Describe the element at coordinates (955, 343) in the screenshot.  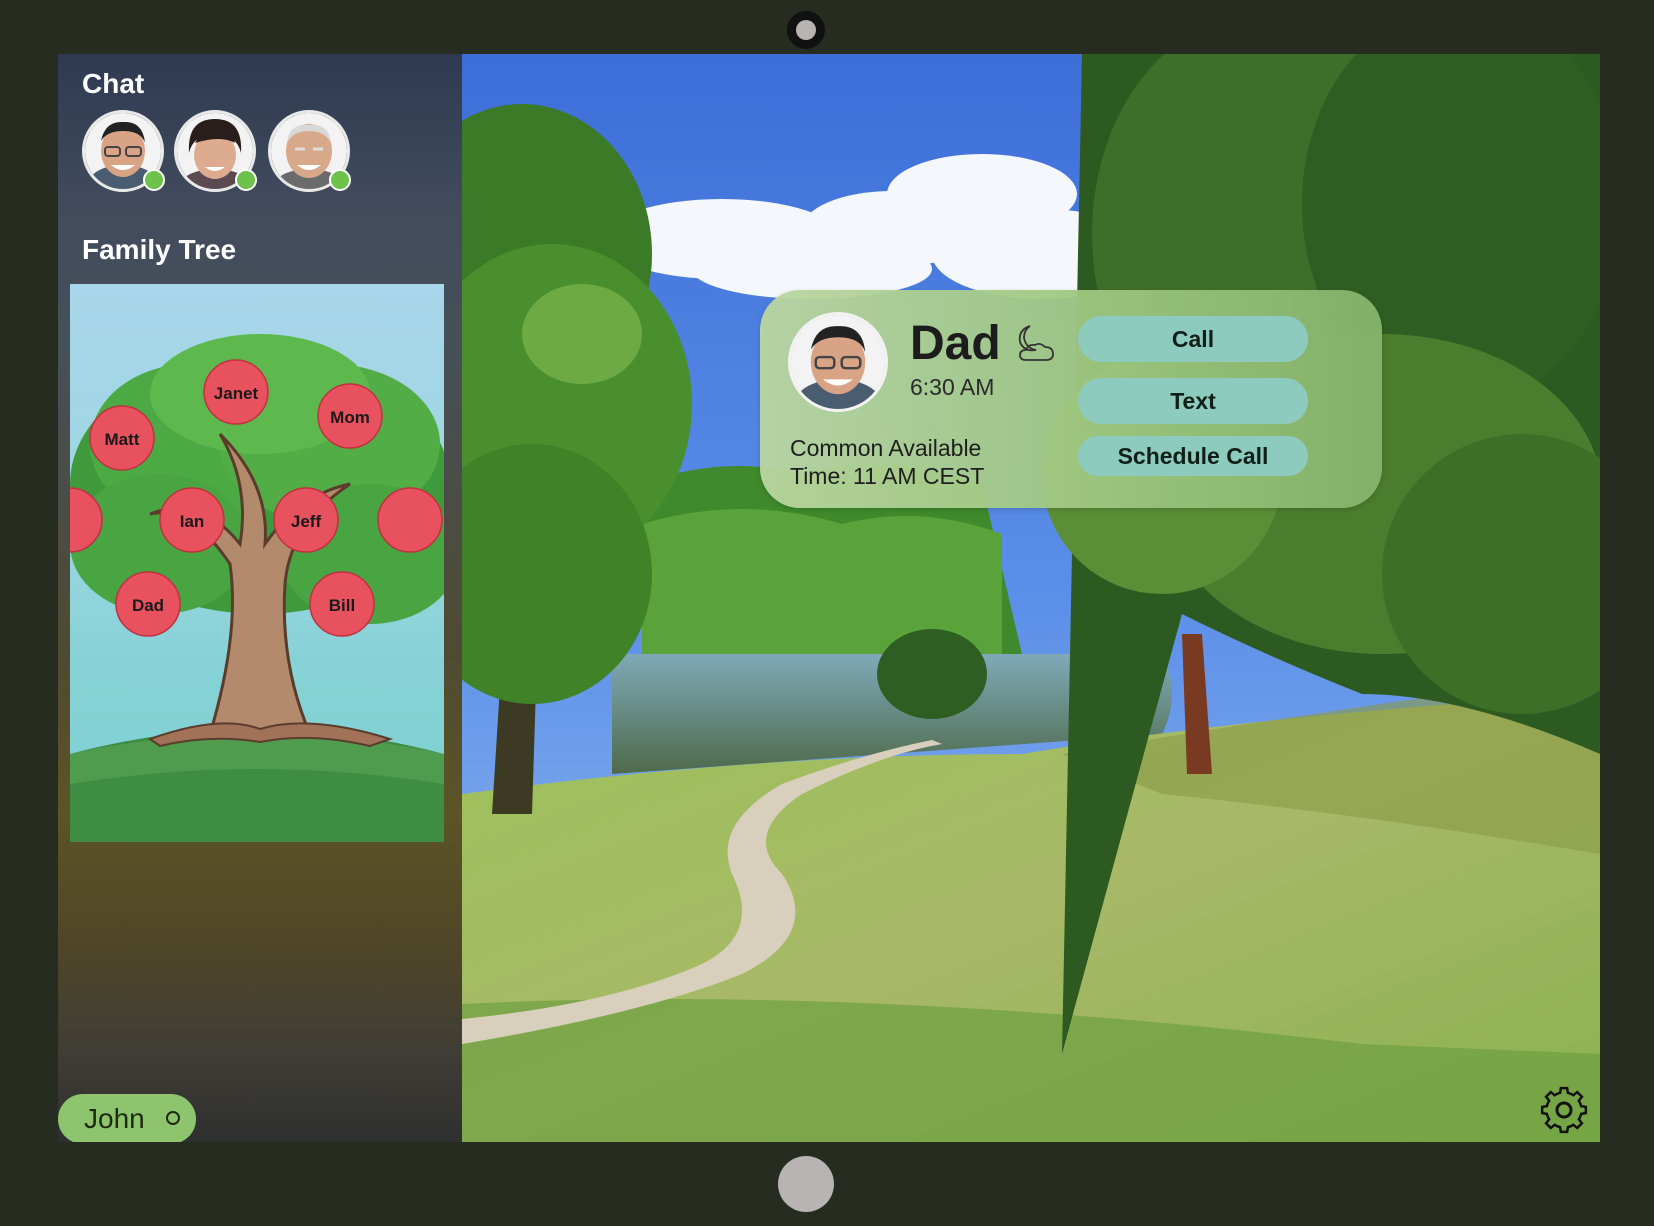
I see `contact-name: Dad` at that location.